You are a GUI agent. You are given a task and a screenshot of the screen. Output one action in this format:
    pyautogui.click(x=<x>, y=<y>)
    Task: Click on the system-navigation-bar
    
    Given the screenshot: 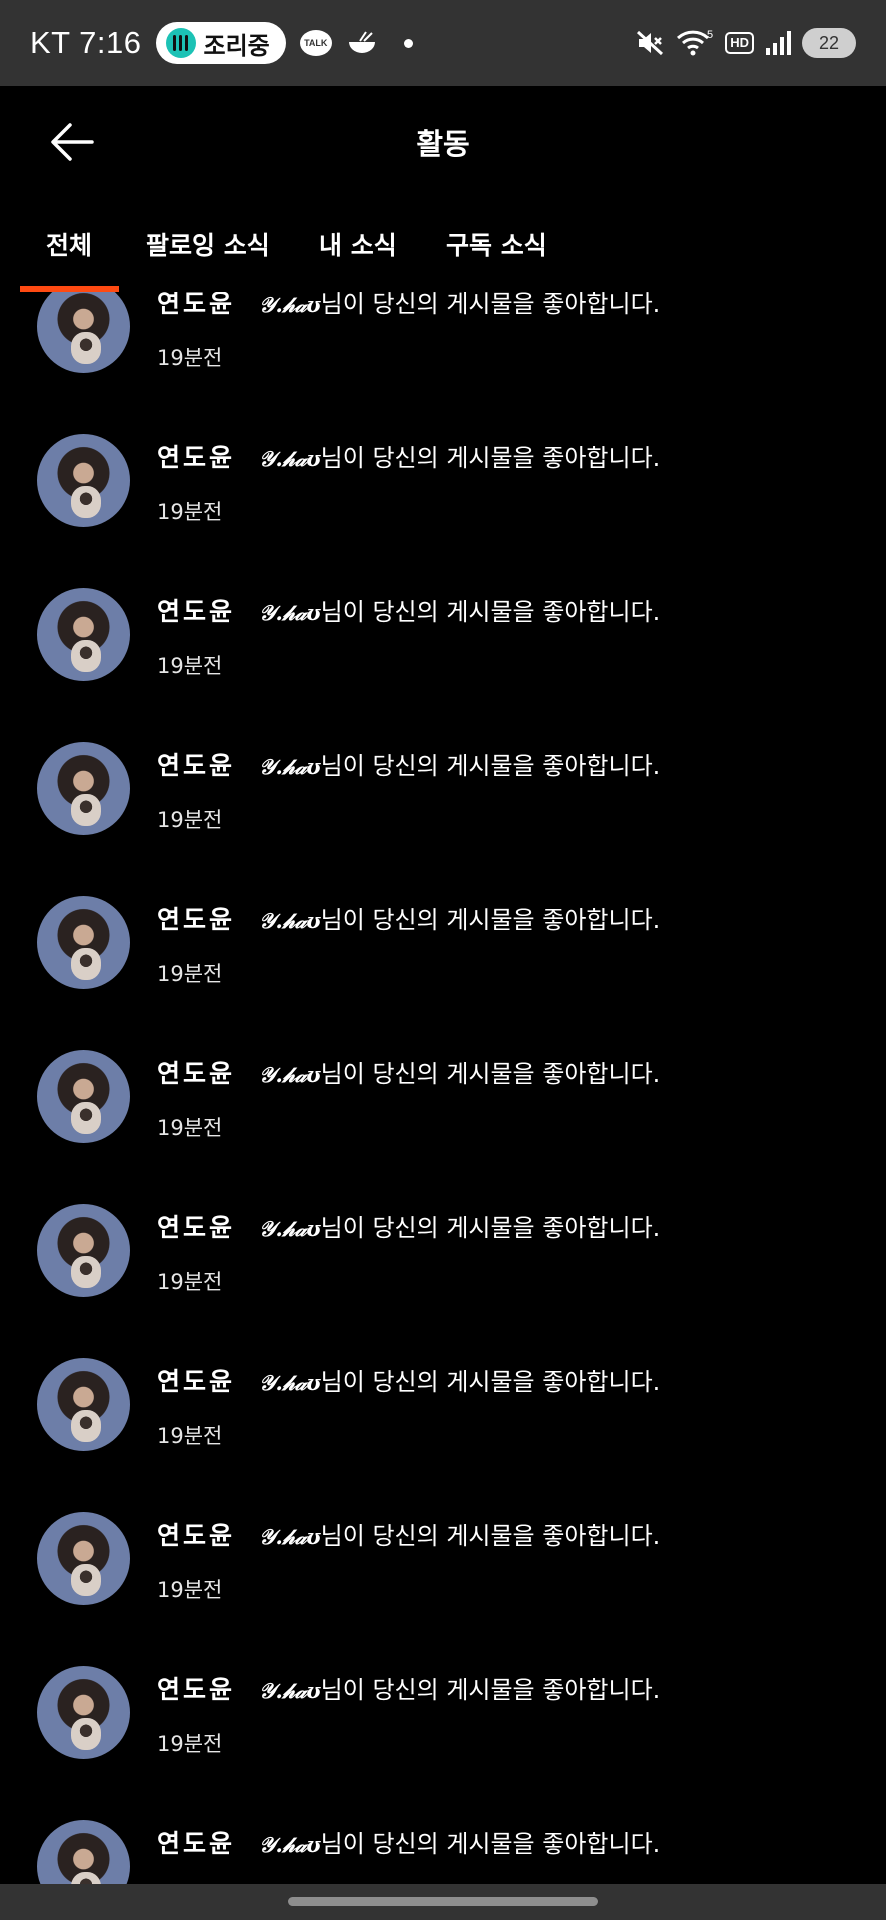 What is the action you would take?
    pyautogui.click(x=443, y=1902)
    